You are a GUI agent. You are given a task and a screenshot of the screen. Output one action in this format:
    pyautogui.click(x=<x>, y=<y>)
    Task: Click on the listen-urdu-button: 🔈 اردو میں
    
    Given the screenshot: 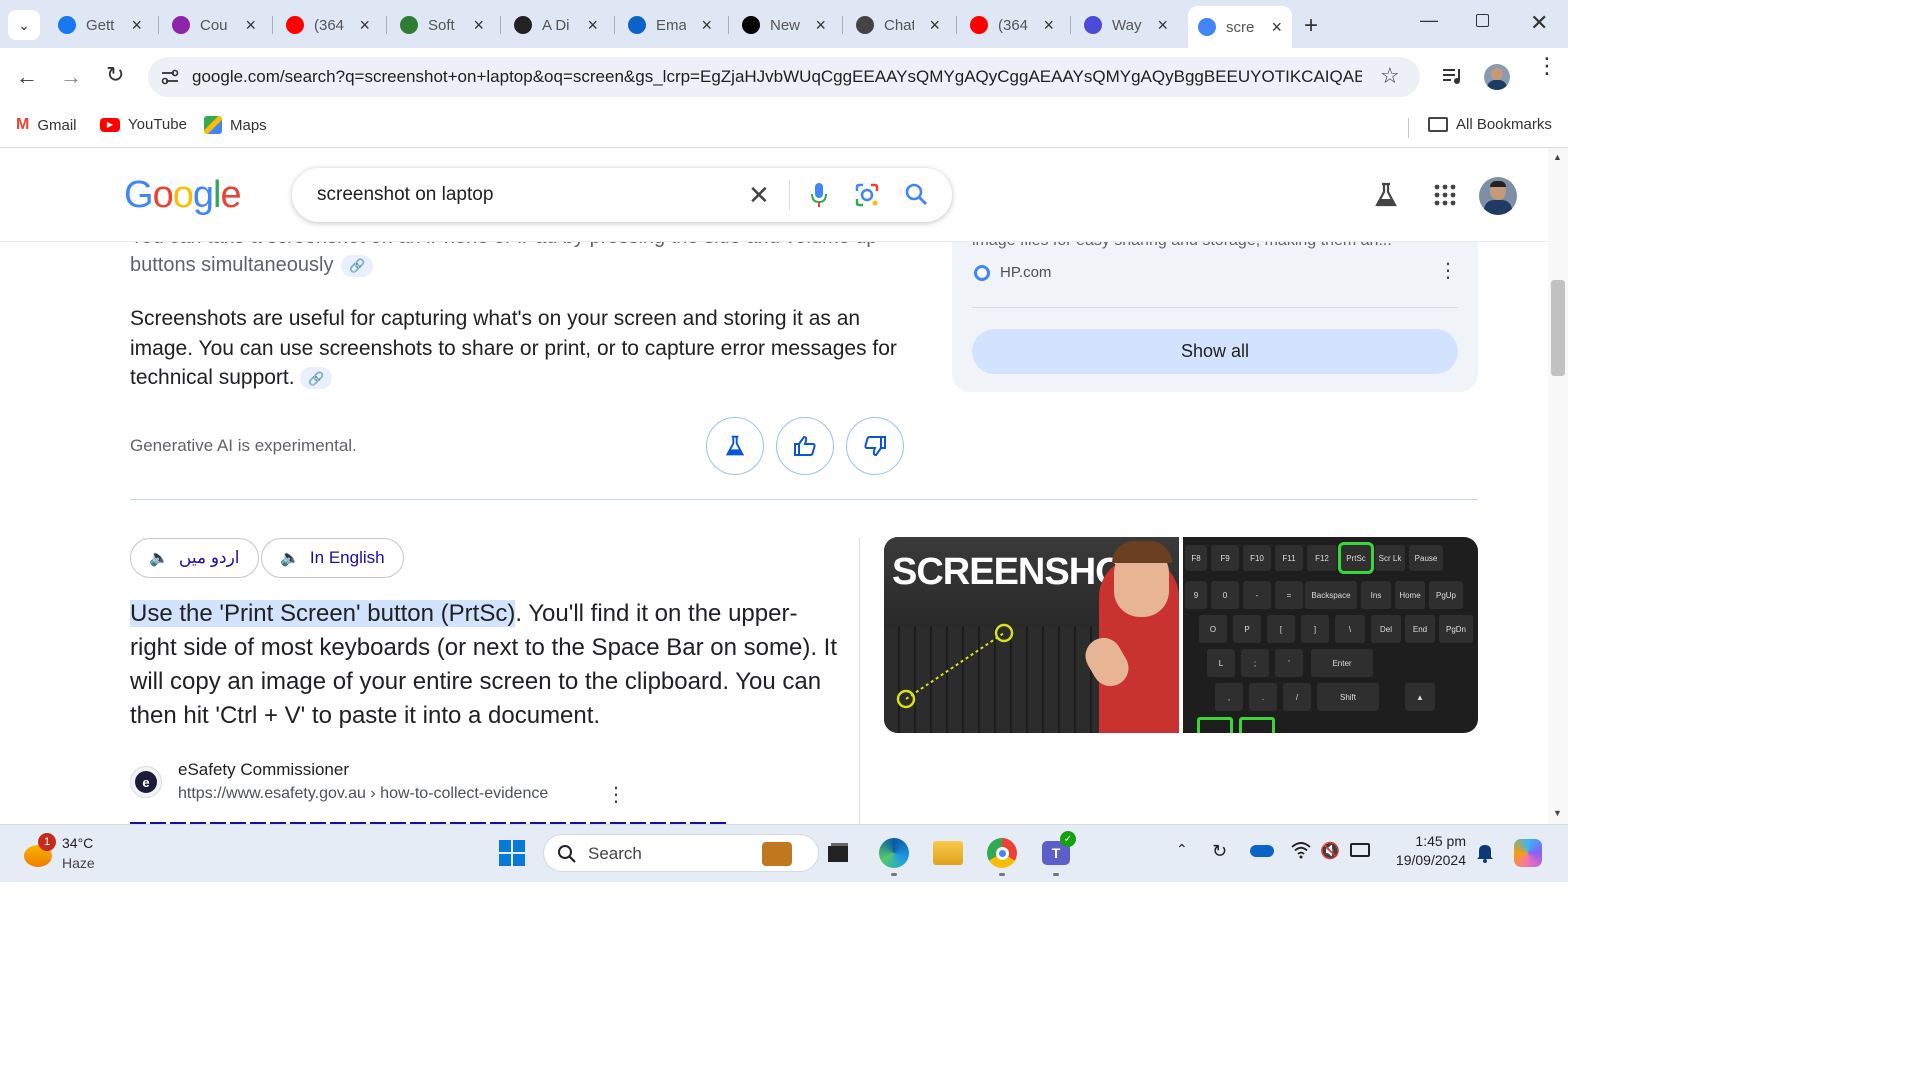 What is the action you would take?
    pyautogui.click(x=194, y=558)
    